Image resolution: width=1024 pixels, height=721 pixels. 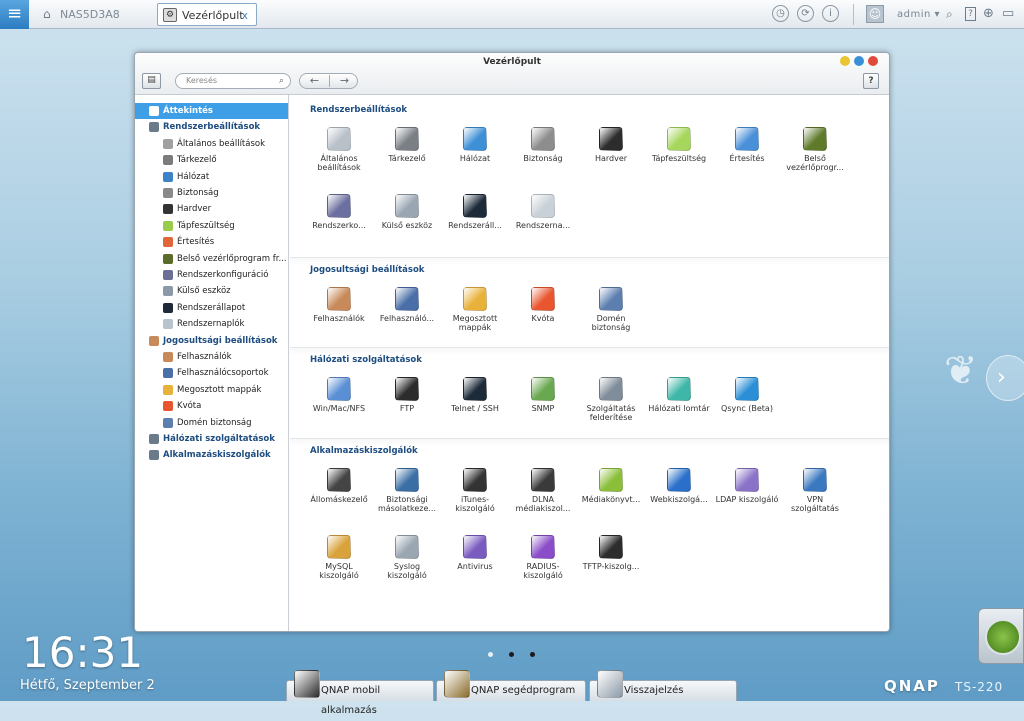 I want to click on sidebar-item: Külső eszköz, so click(x=211, y=291).